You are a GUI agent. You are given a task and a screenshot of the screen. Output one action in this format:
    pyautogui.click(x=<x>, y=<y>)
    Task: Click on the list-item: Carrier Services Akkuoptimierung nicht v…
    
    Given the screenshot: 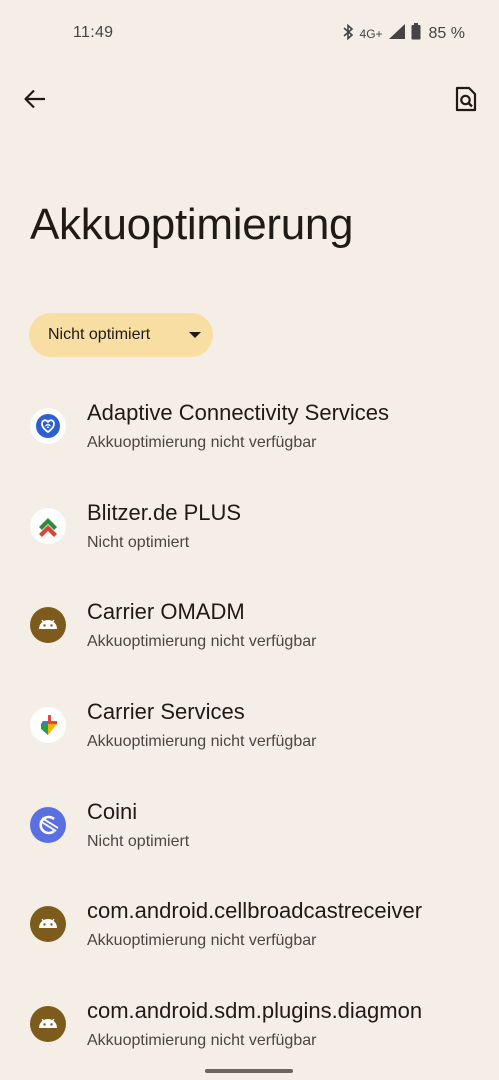 What is the action you would take?
    pyautogui.click(x=249, y=729)
    